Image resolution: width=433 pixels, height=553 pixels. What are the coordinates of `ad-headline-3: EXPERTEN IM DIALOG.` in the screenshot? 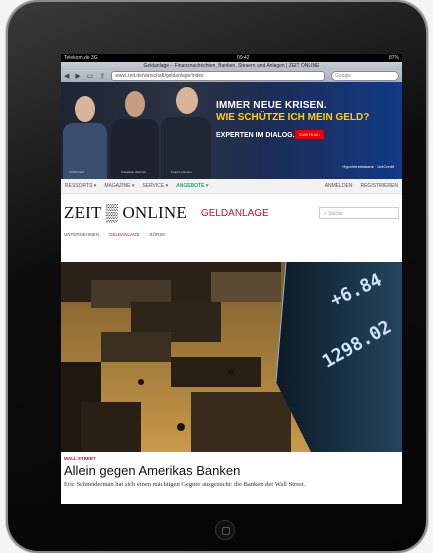 It's located at (255, 135).